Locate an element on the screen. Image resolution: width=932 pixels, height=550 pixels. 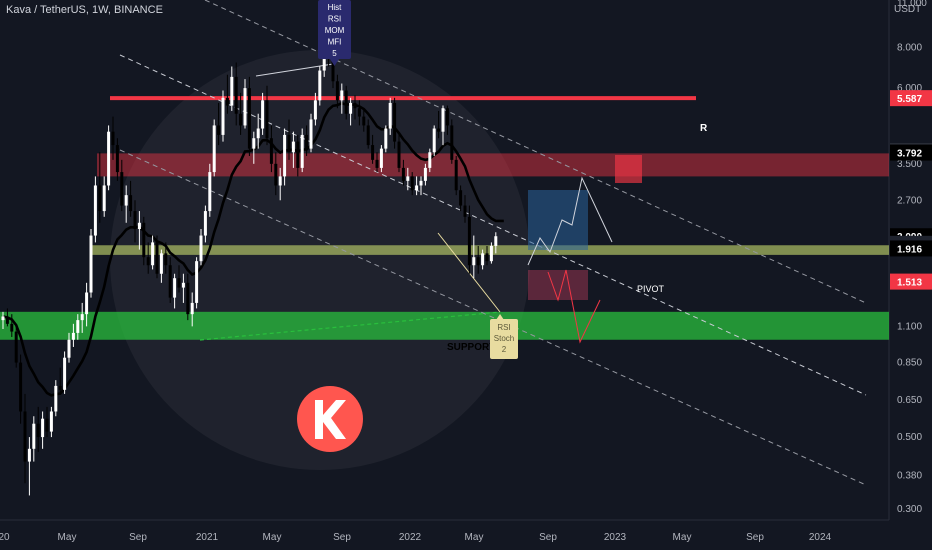
pivot-label: PIVOT is located at coordinates (651, 289).